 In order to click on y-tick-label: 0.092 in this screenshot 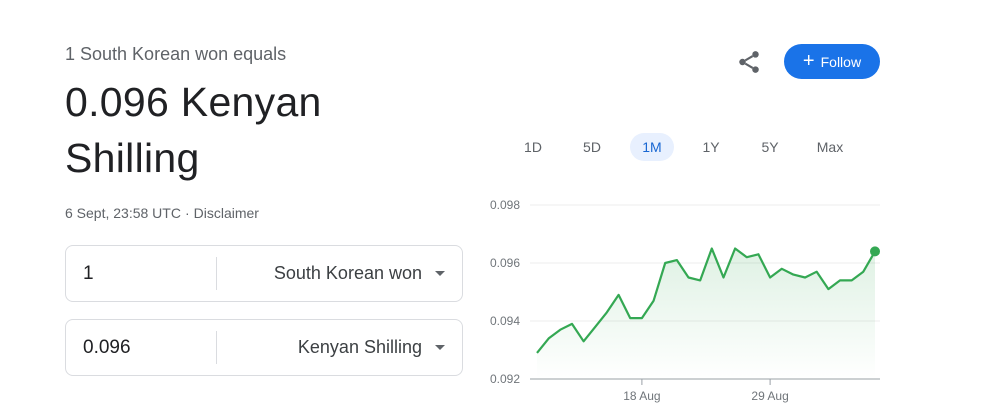, I will do `click(505, 379)`.